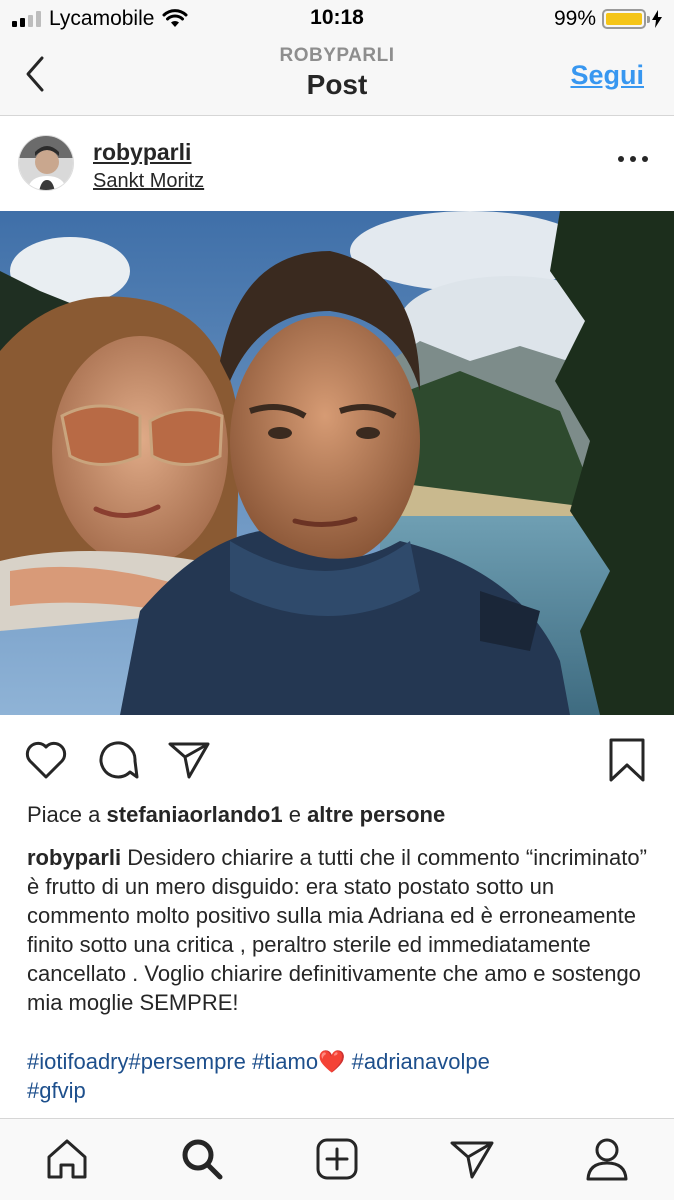 The height and width of the screenshot is (1200, 674). I want to click on status-bar: Lycamobile 10:18 99%, so click(337, 19).